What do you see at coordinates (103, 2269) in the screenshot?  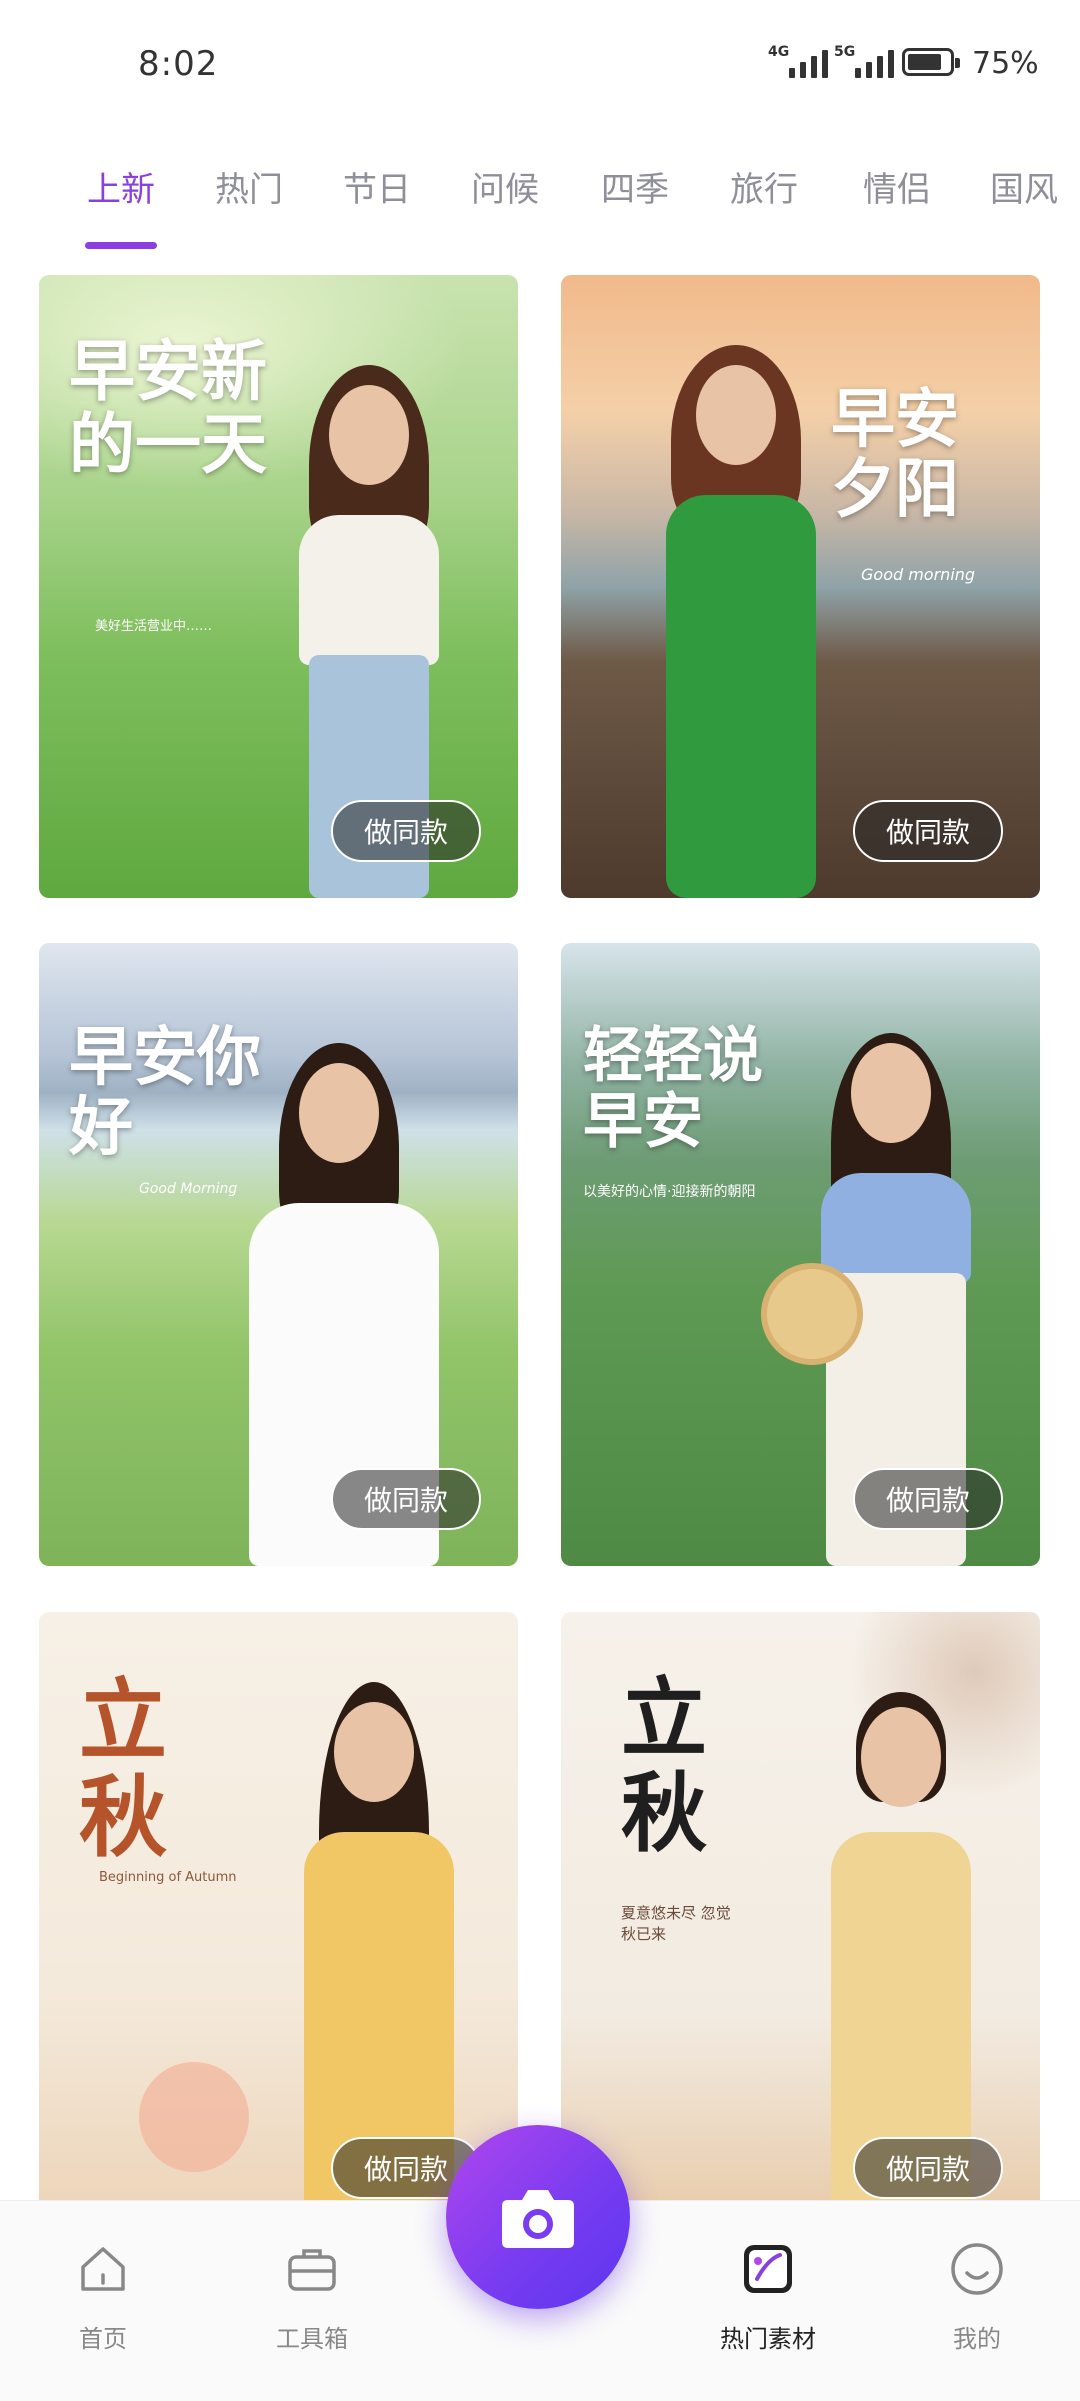 I see `home-icon` at bounding box center [103, 2269].